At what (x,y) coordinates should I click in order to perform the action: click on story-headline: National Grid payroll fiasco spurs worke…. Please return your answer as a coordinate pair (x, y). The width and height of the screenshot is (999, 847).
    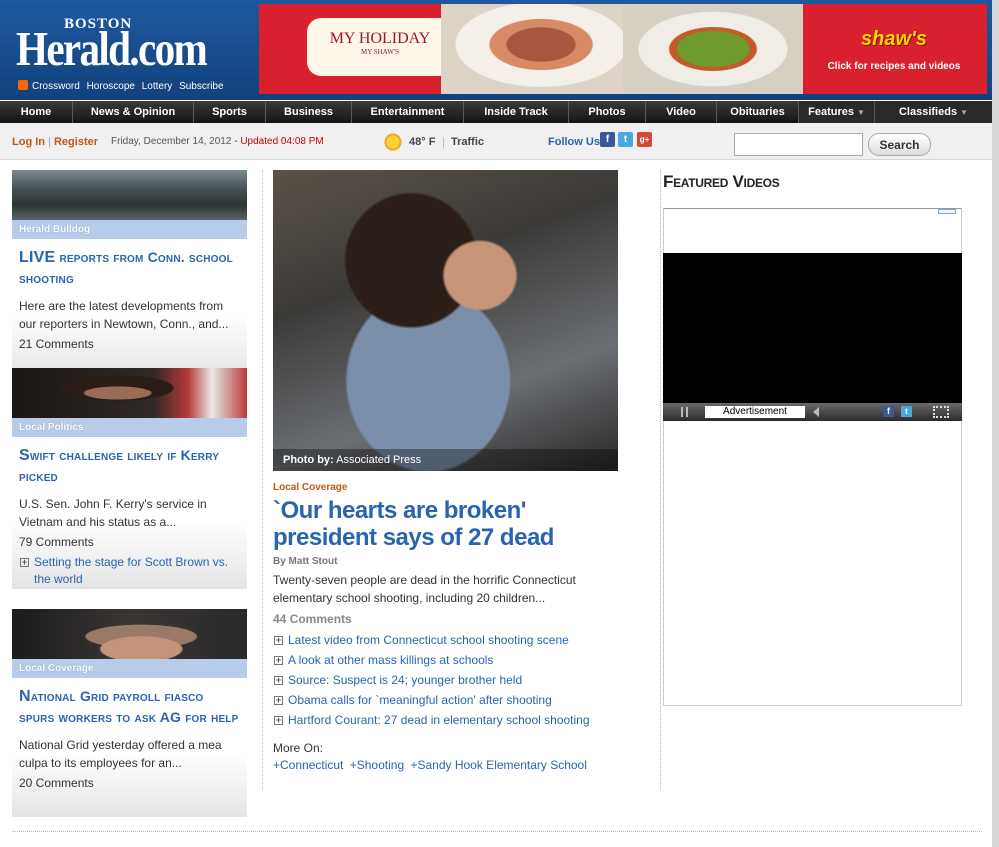
    Looking at the image, I should click on (129, 706).